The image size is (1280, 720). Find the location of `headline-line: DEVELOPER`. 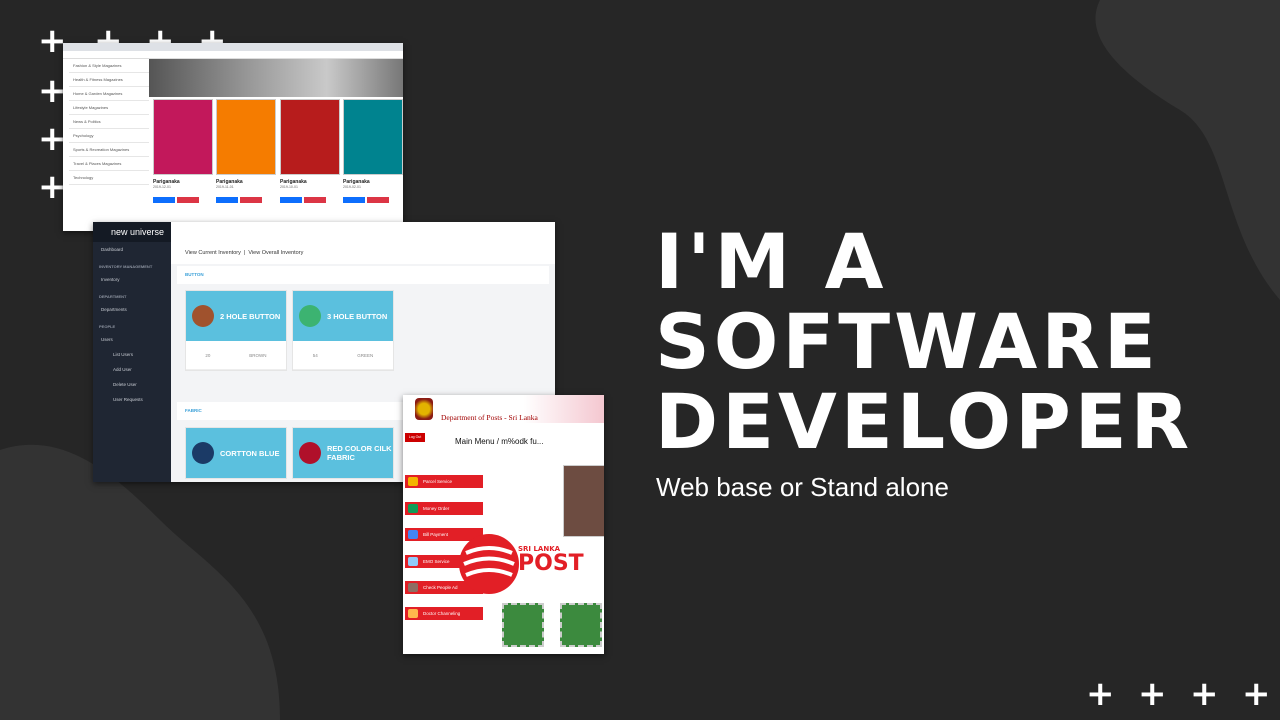

headline-line: DEVELOPER is located at coordinates (924, 421).